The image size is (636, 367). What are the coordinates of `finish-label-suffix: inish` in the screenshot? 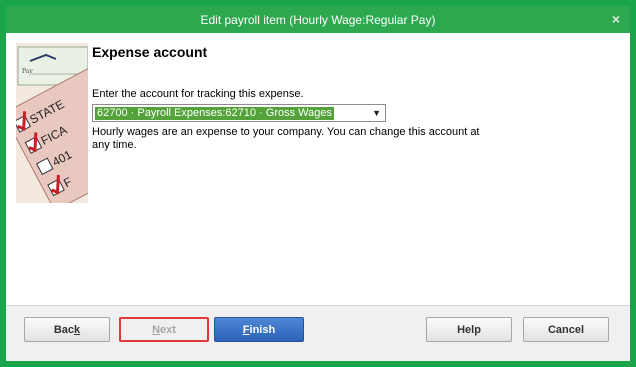 It's located at (262, 329).